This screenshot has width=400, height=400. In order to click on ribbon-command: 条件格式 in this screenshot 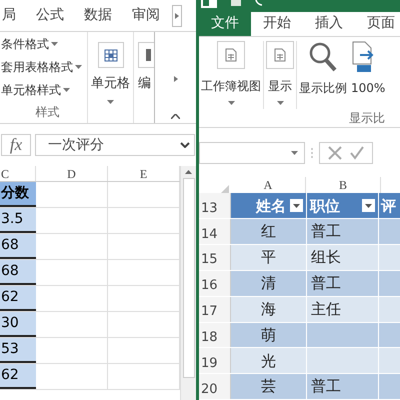, I will do `click(25, 43)`.